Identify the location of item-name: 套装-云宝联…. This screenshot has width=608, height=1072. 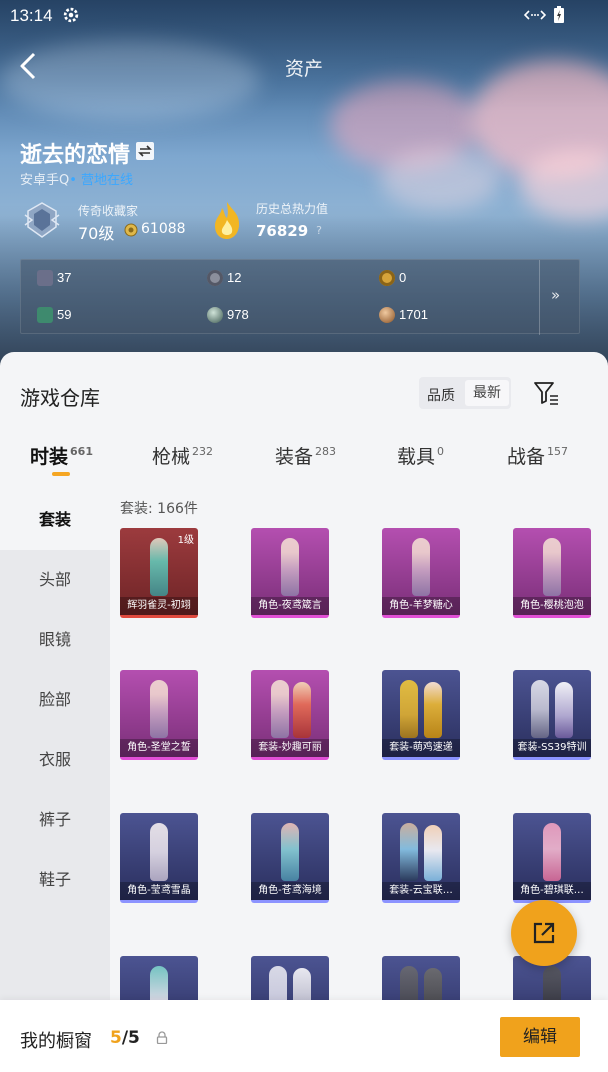
(421, 891).